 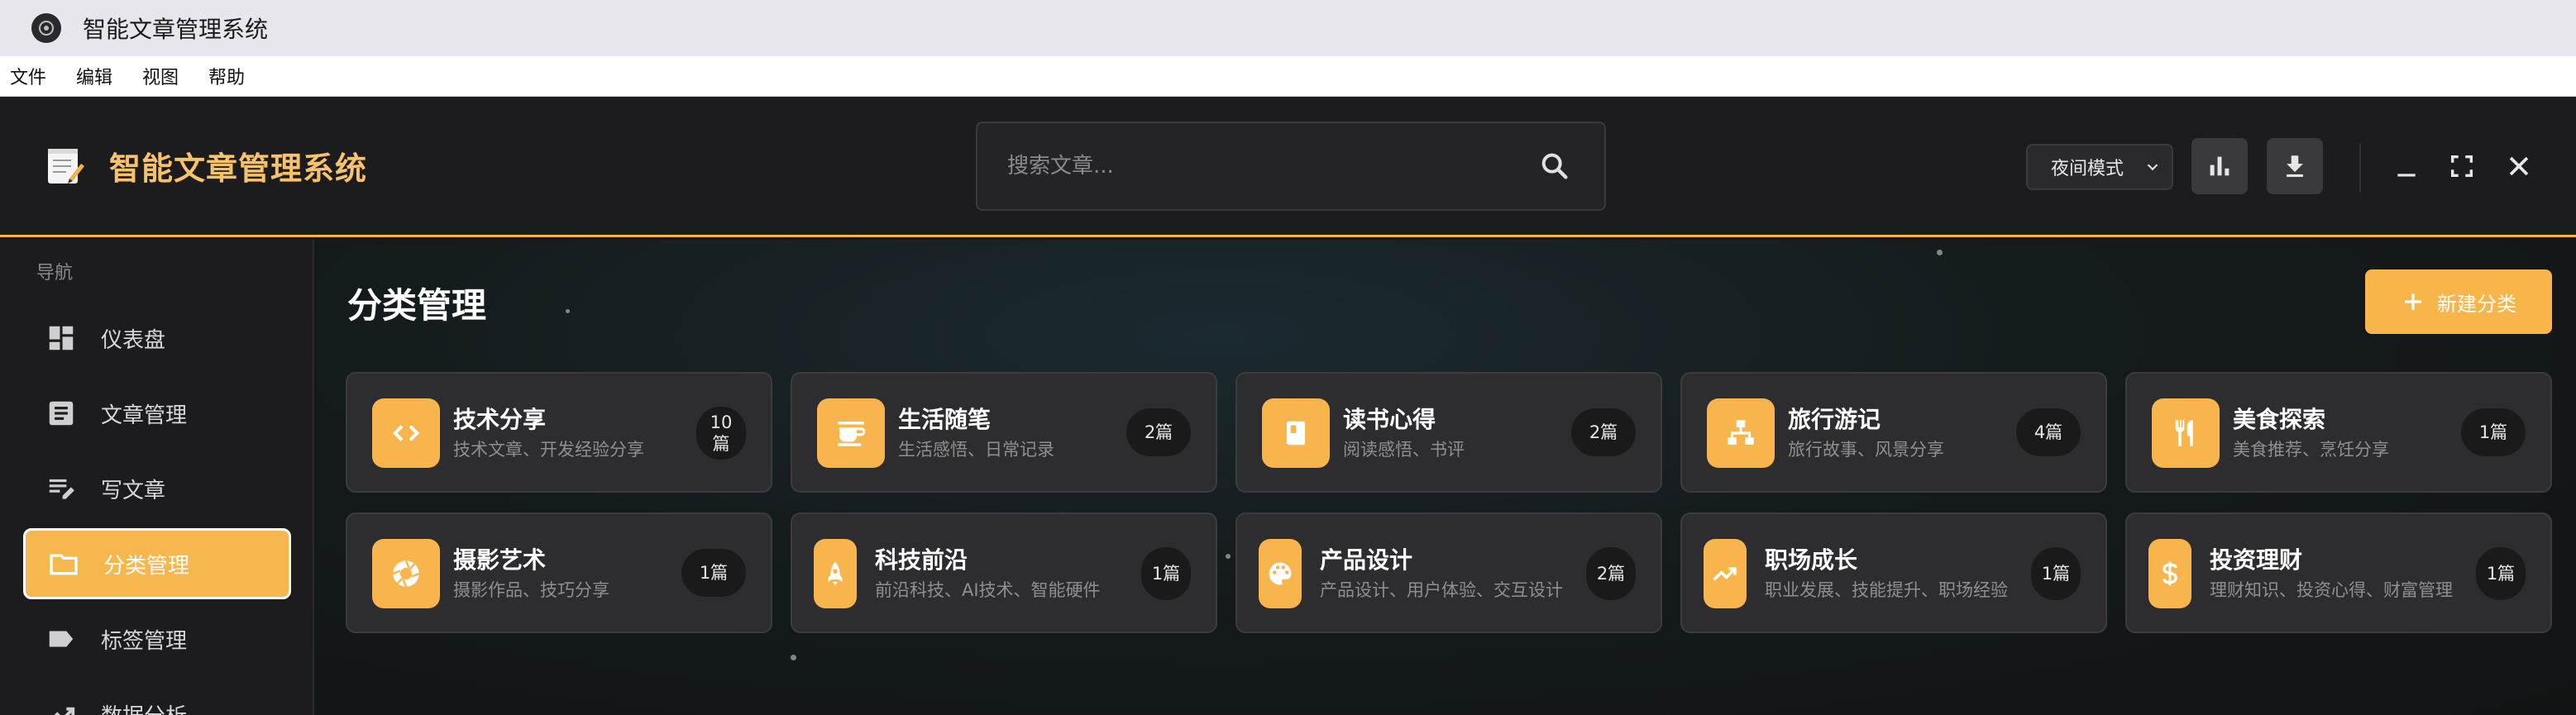 What do you see at coordinates (988, 590) in the screenshot?
I see `category-desc: 前沿科技、AI技术、智能硬件` at bounding box center [988, 590].